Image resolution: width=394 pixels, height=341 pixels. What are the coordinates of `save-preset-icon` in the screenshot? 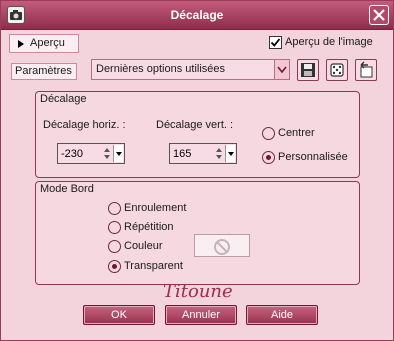 It's located at (308, 70).